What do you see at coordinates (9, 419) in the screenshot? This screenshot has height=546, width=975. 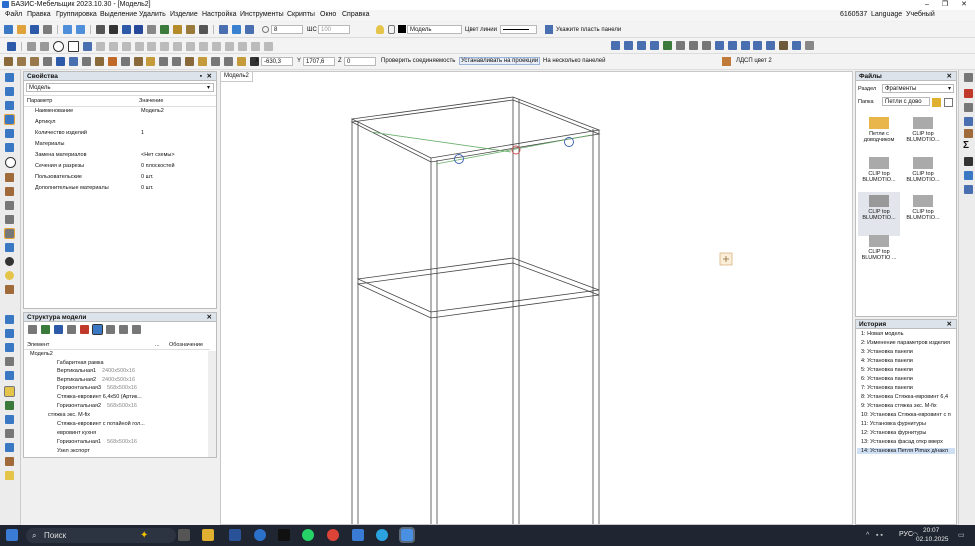 I see `strip-tool-22-icon` at bounding box center [9, 419].